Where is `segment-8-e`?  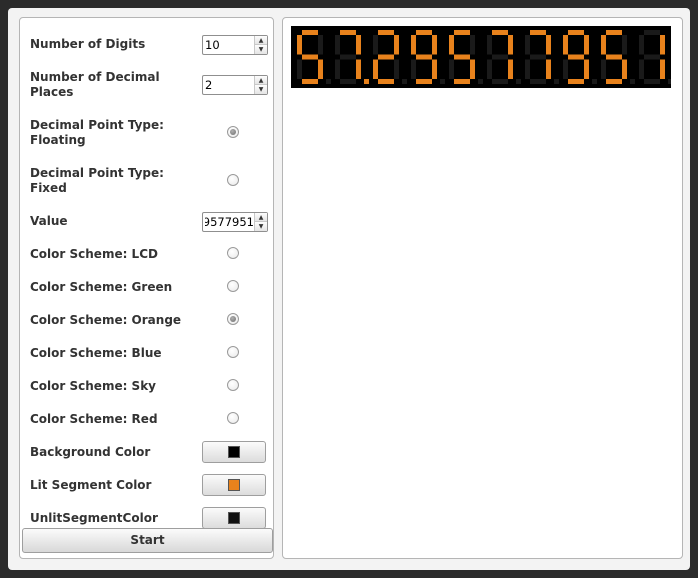 segment-8-e is located at coordinates (603, 69).